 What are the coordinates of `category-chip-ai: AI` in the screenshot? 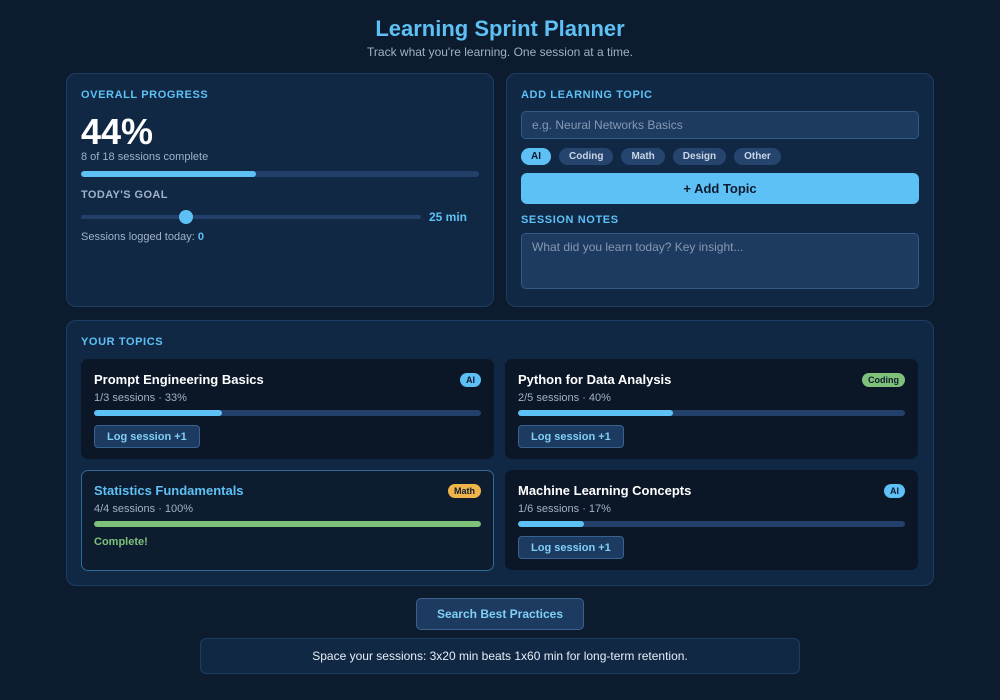 It's located at (536, 156).